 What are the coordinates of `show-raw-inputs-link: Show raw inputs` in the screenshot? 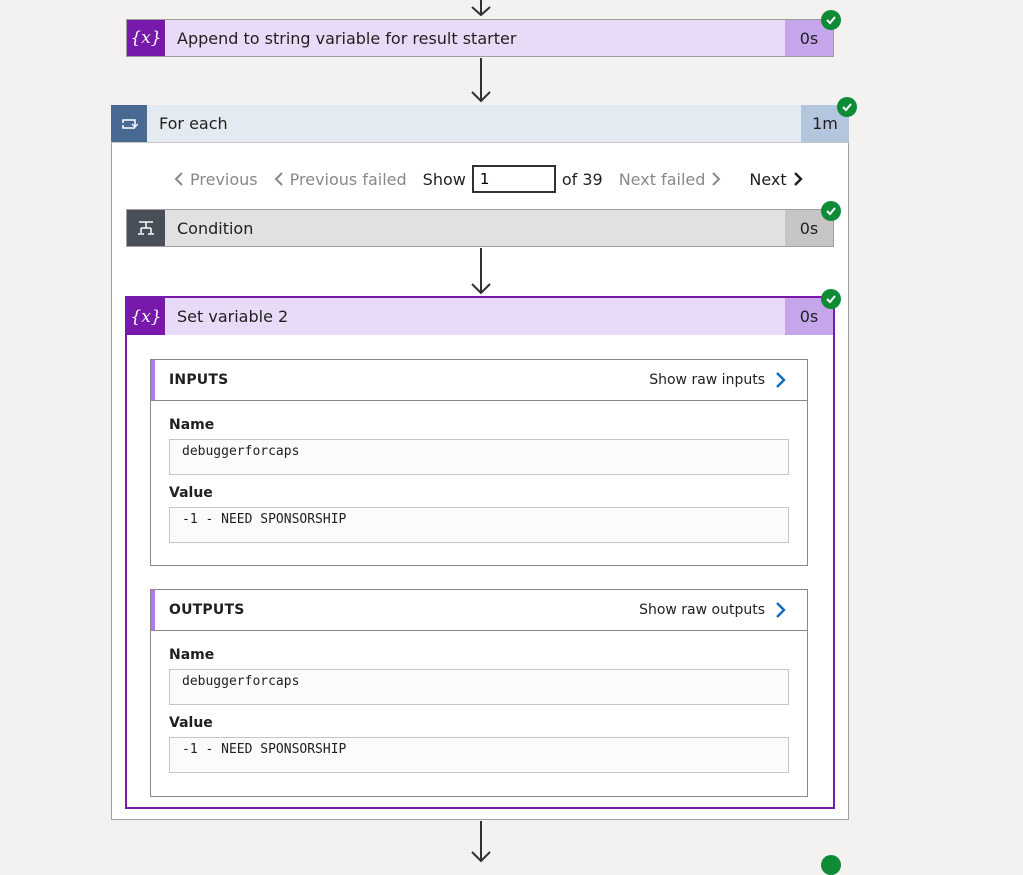 It's located at (718, 380).